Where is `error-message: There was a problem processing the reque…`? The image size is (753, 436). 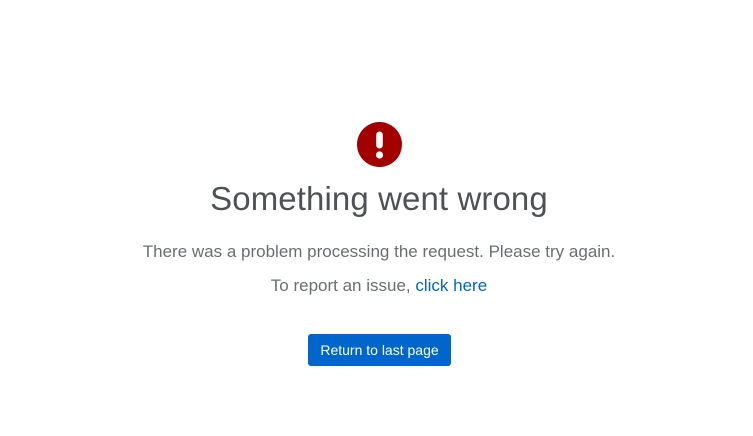
error-message: There was a problem processing the reque… is located at coordinates (379, 251).